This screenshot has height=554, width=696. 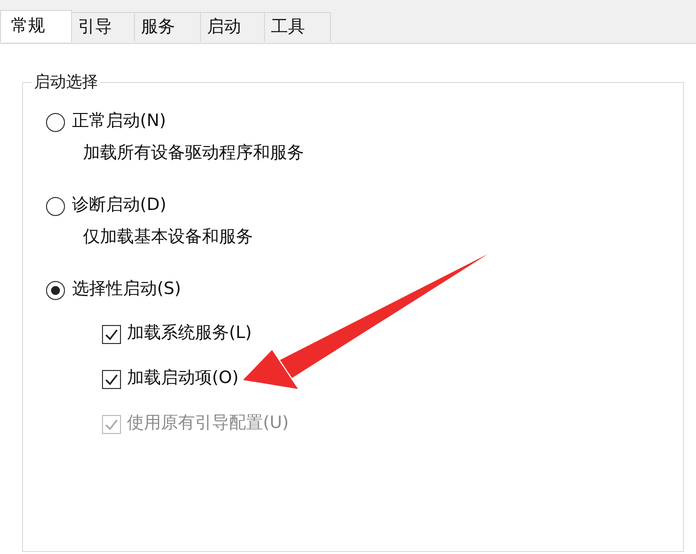 I want to click on radio-label: 选择性启动(S), so click(x=127, y=290).